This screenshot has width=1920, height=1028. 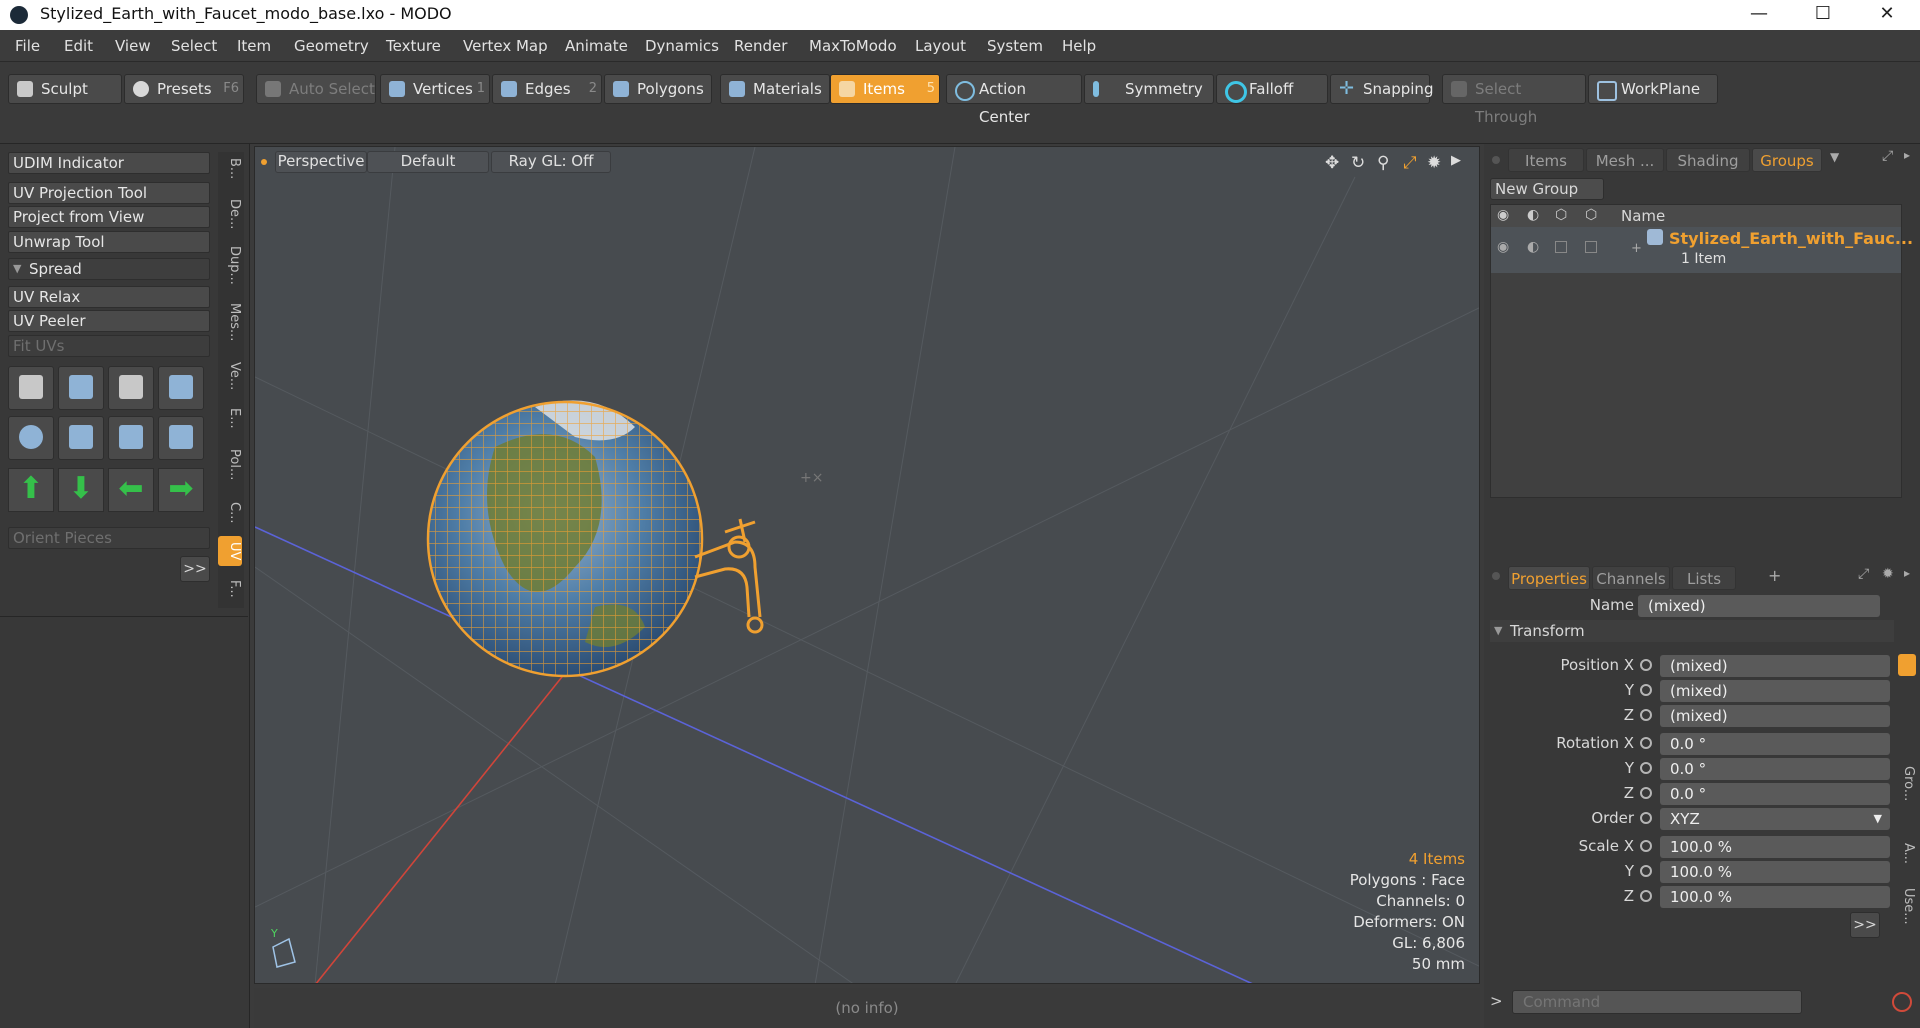 I want to click on unwrap-tool-button: Unwrap Tool, so click(x=109, y=242).